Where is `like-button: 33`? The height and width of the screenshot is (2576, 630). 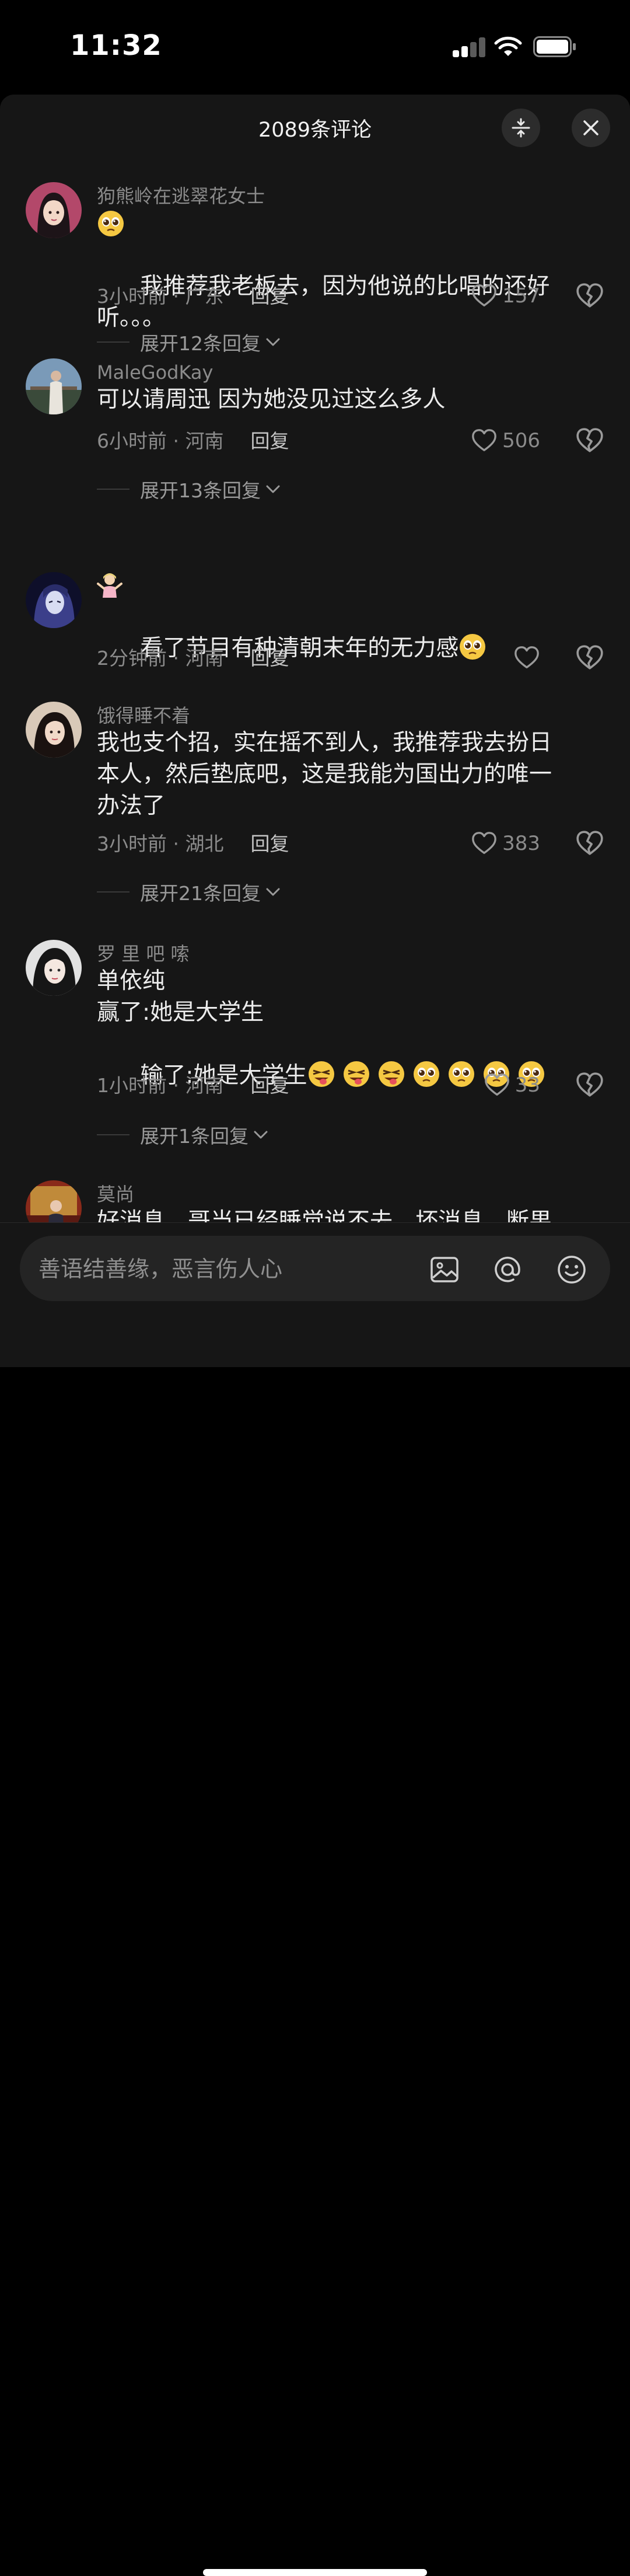 like-button: 33 is located at coordinates (512, 1086).